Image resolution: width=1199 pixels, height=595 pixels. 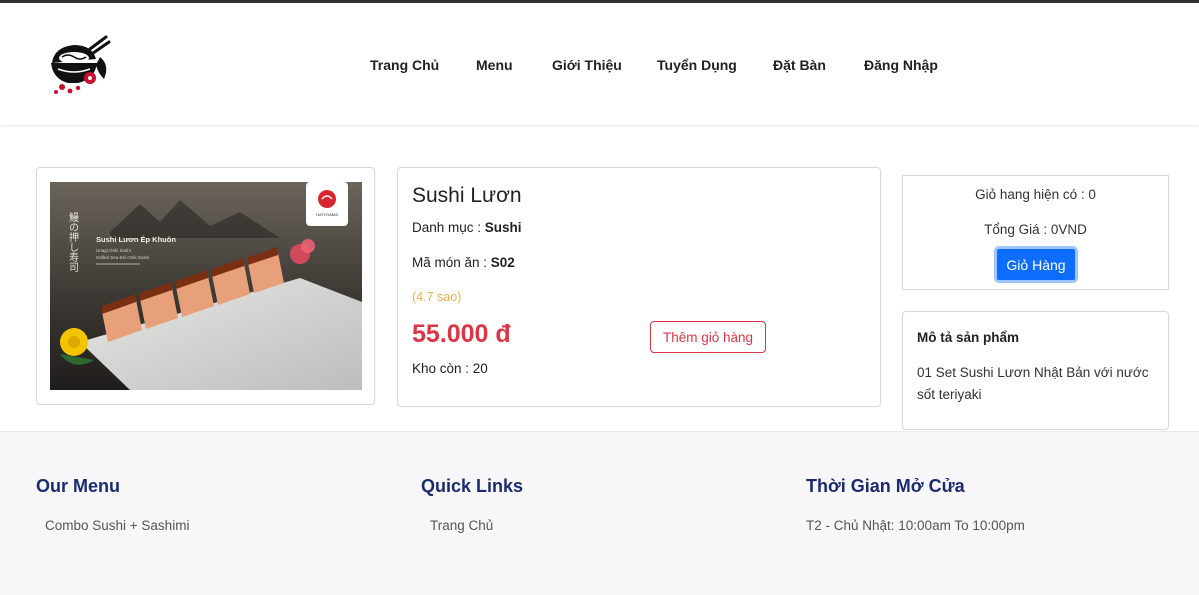 What do you see at coordinates (1036, 264) in the screenshot?
I see `view-cart-button: Giỏ Hàng` at bounding box center [1036, 264].